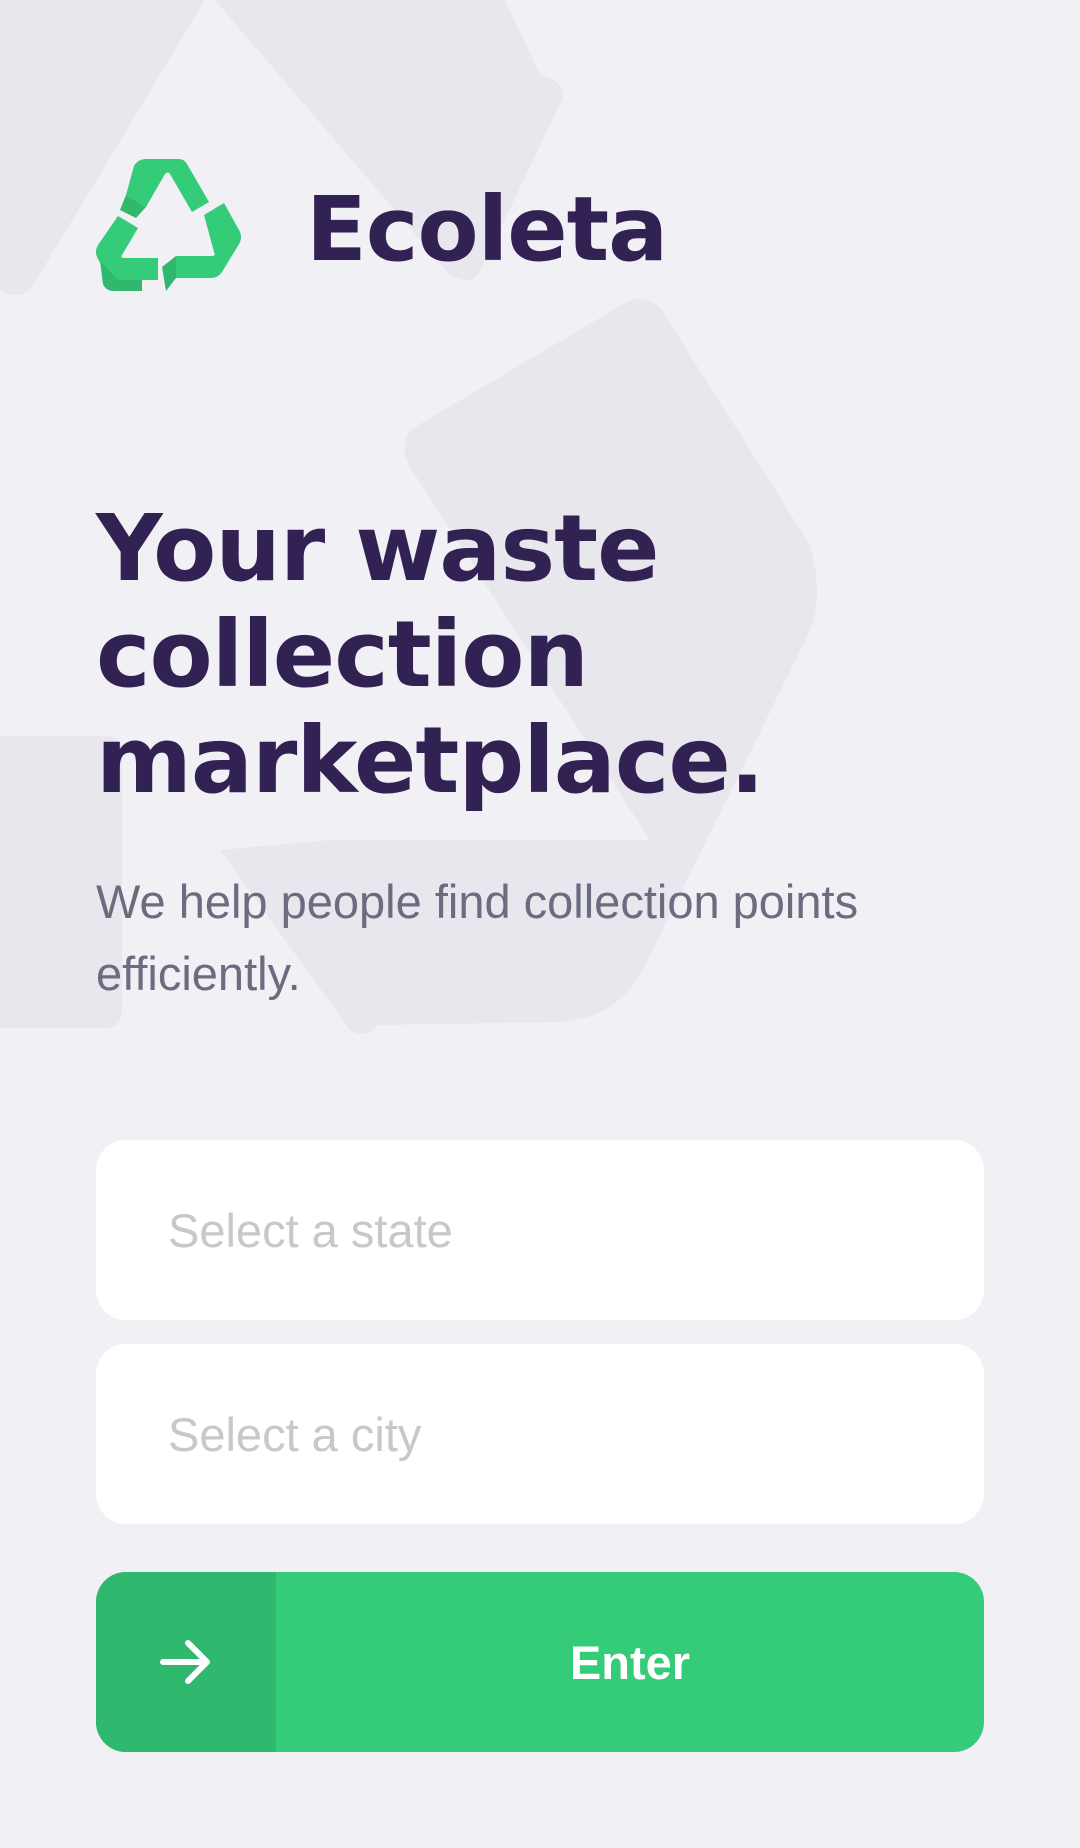 Image resolution: width=1080 pixels, height=1848 pixels. I want to click on app-name: Ecoleta, so click(487, 228).